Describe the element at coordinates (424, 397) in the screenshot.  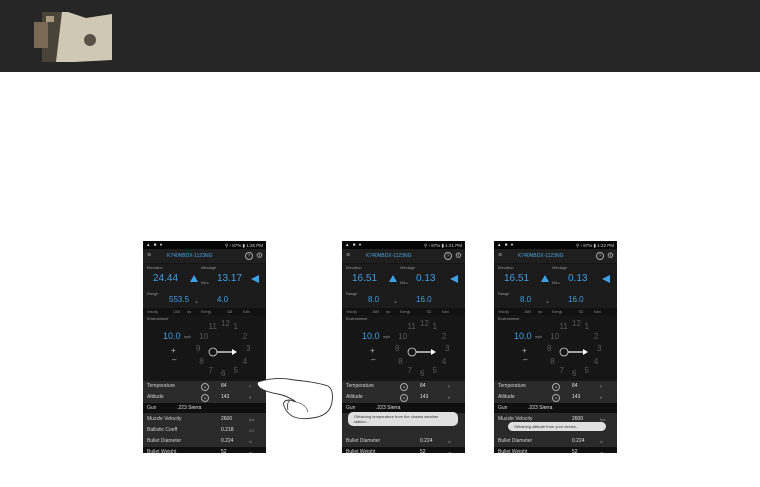
I see `parameter-value: 143` at that location.